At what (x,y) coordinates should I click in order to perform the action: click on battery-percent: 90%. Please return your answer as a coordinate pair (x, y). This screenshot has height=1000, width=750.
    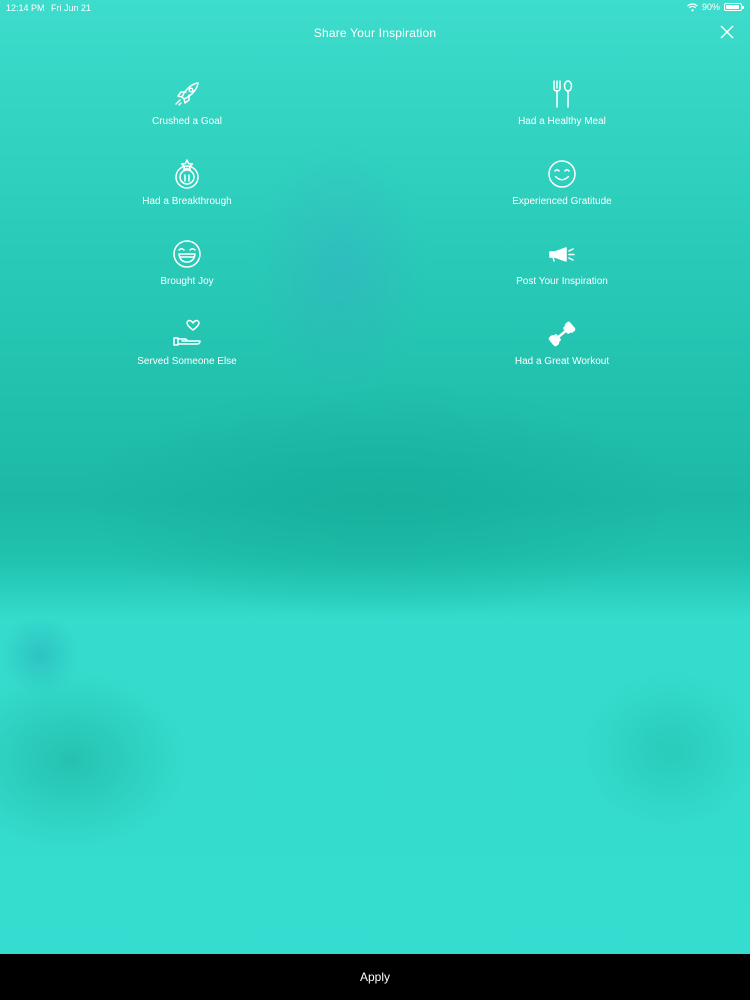
    Looking at the image, I should click on (710, 7).